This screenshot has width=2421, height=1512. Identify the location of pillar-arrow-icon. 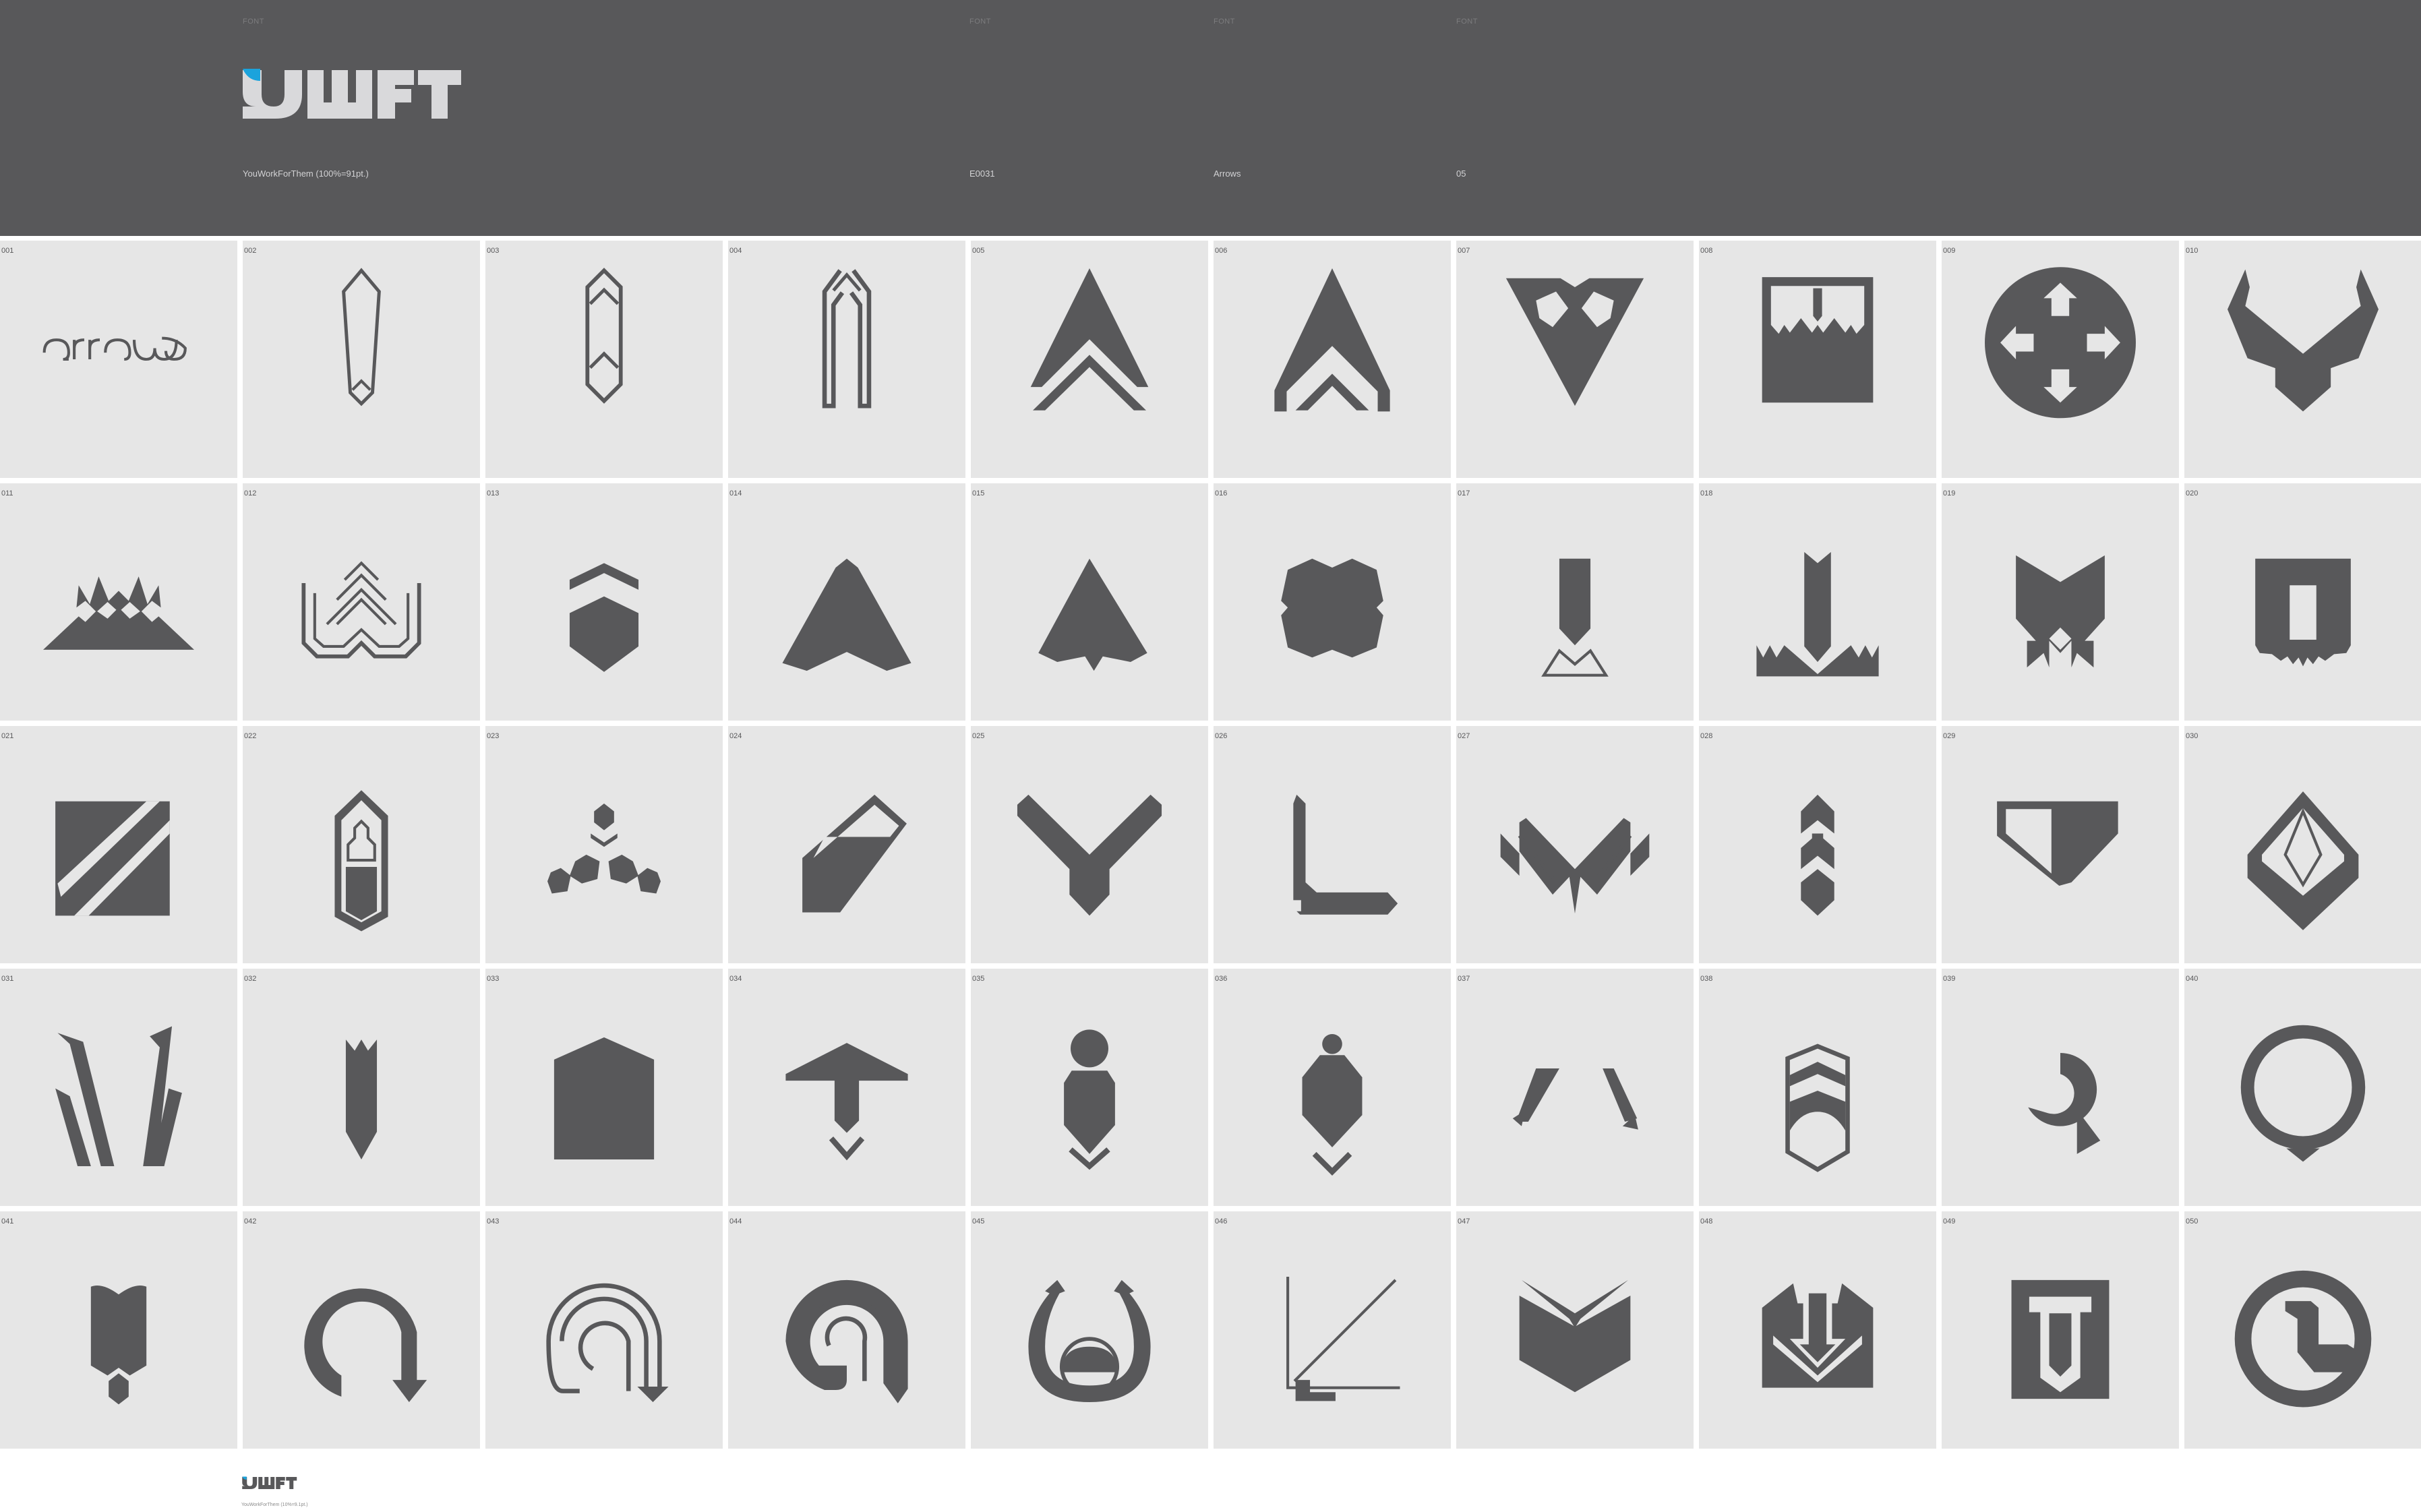
(362, 1099).